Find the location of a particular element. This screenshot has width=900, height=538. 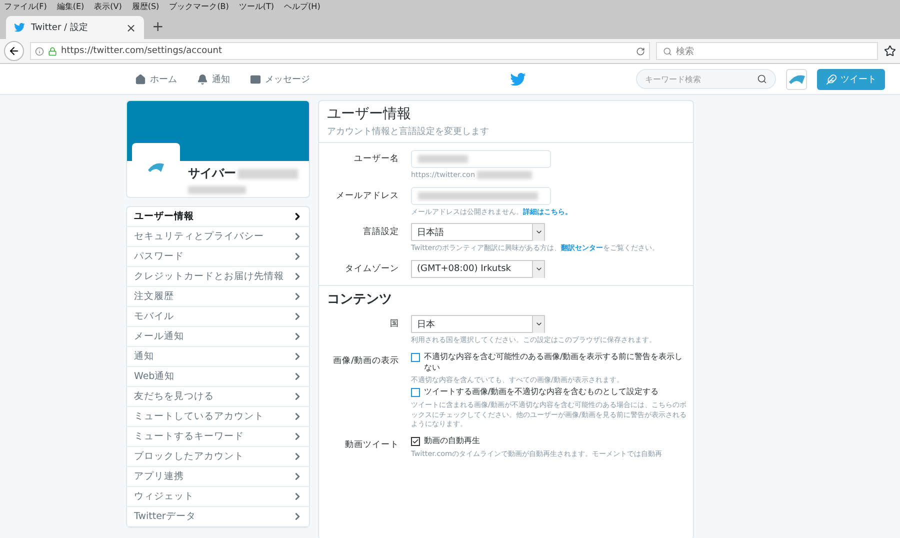

select-field: (GMT+08:00) Irkutsk is located at coordinates (478, 269).